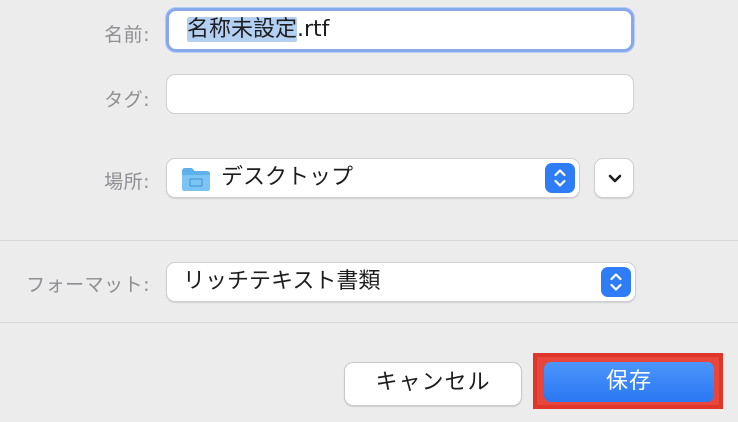 This screenshot has width=738, height=422. I want to click on name-selected-text: 名称未設定, so click(242, 29).